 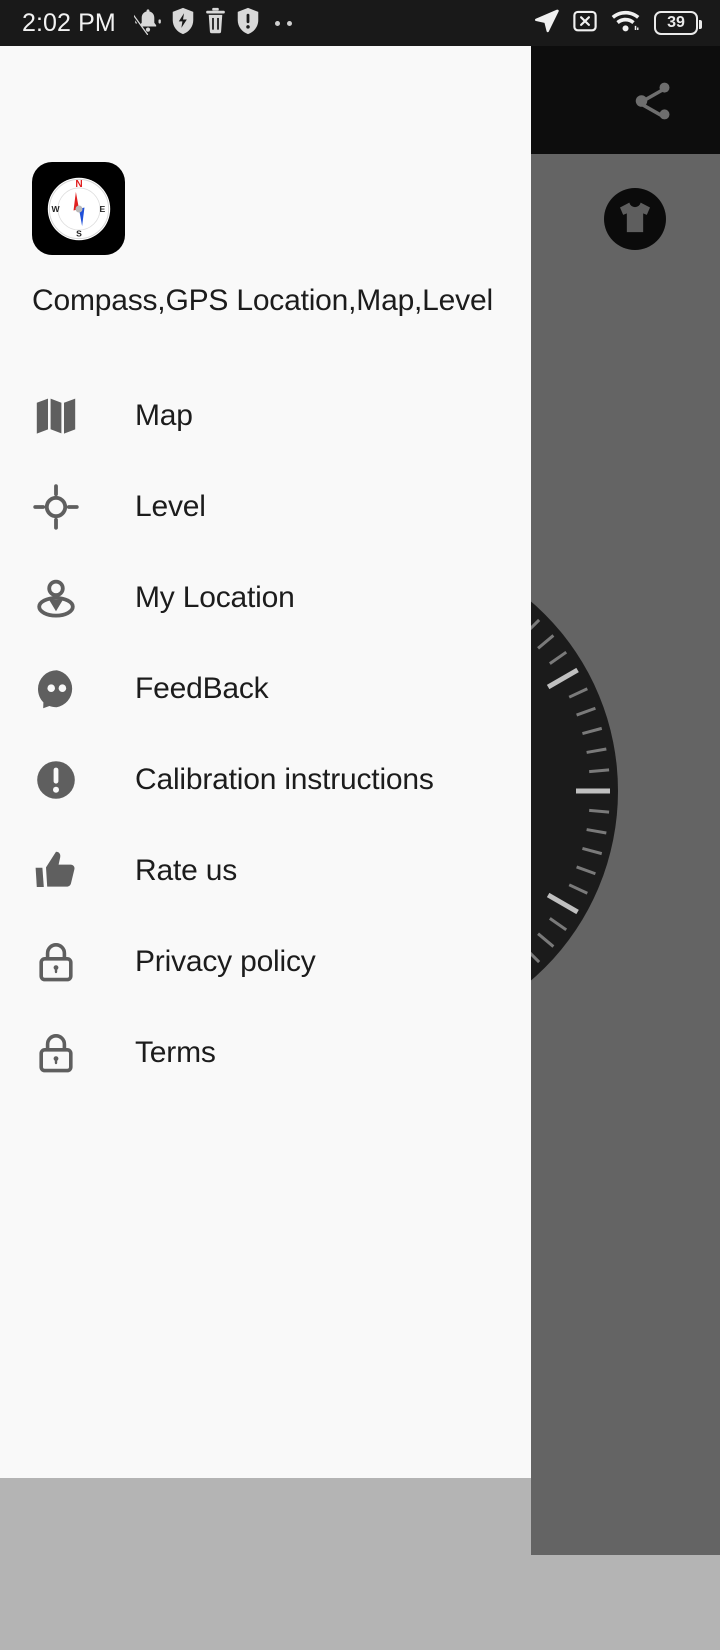 What do you see at coordinates (56, 871) in the screenshot?
I see `thumbs-up-icon` at bounding box center [56, 871].